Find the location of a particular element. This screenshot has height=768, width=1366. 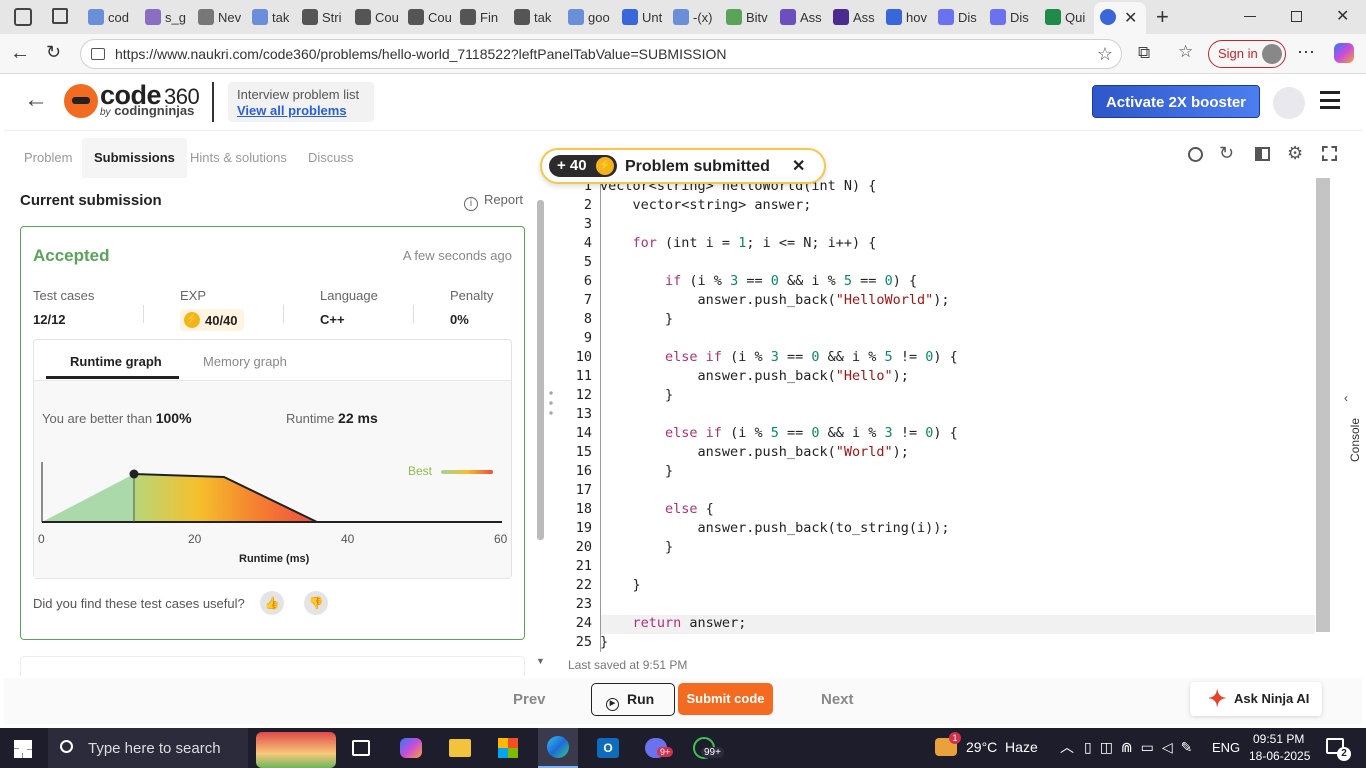

tab-submissions: Submissions is located at coordinates (134, 158).